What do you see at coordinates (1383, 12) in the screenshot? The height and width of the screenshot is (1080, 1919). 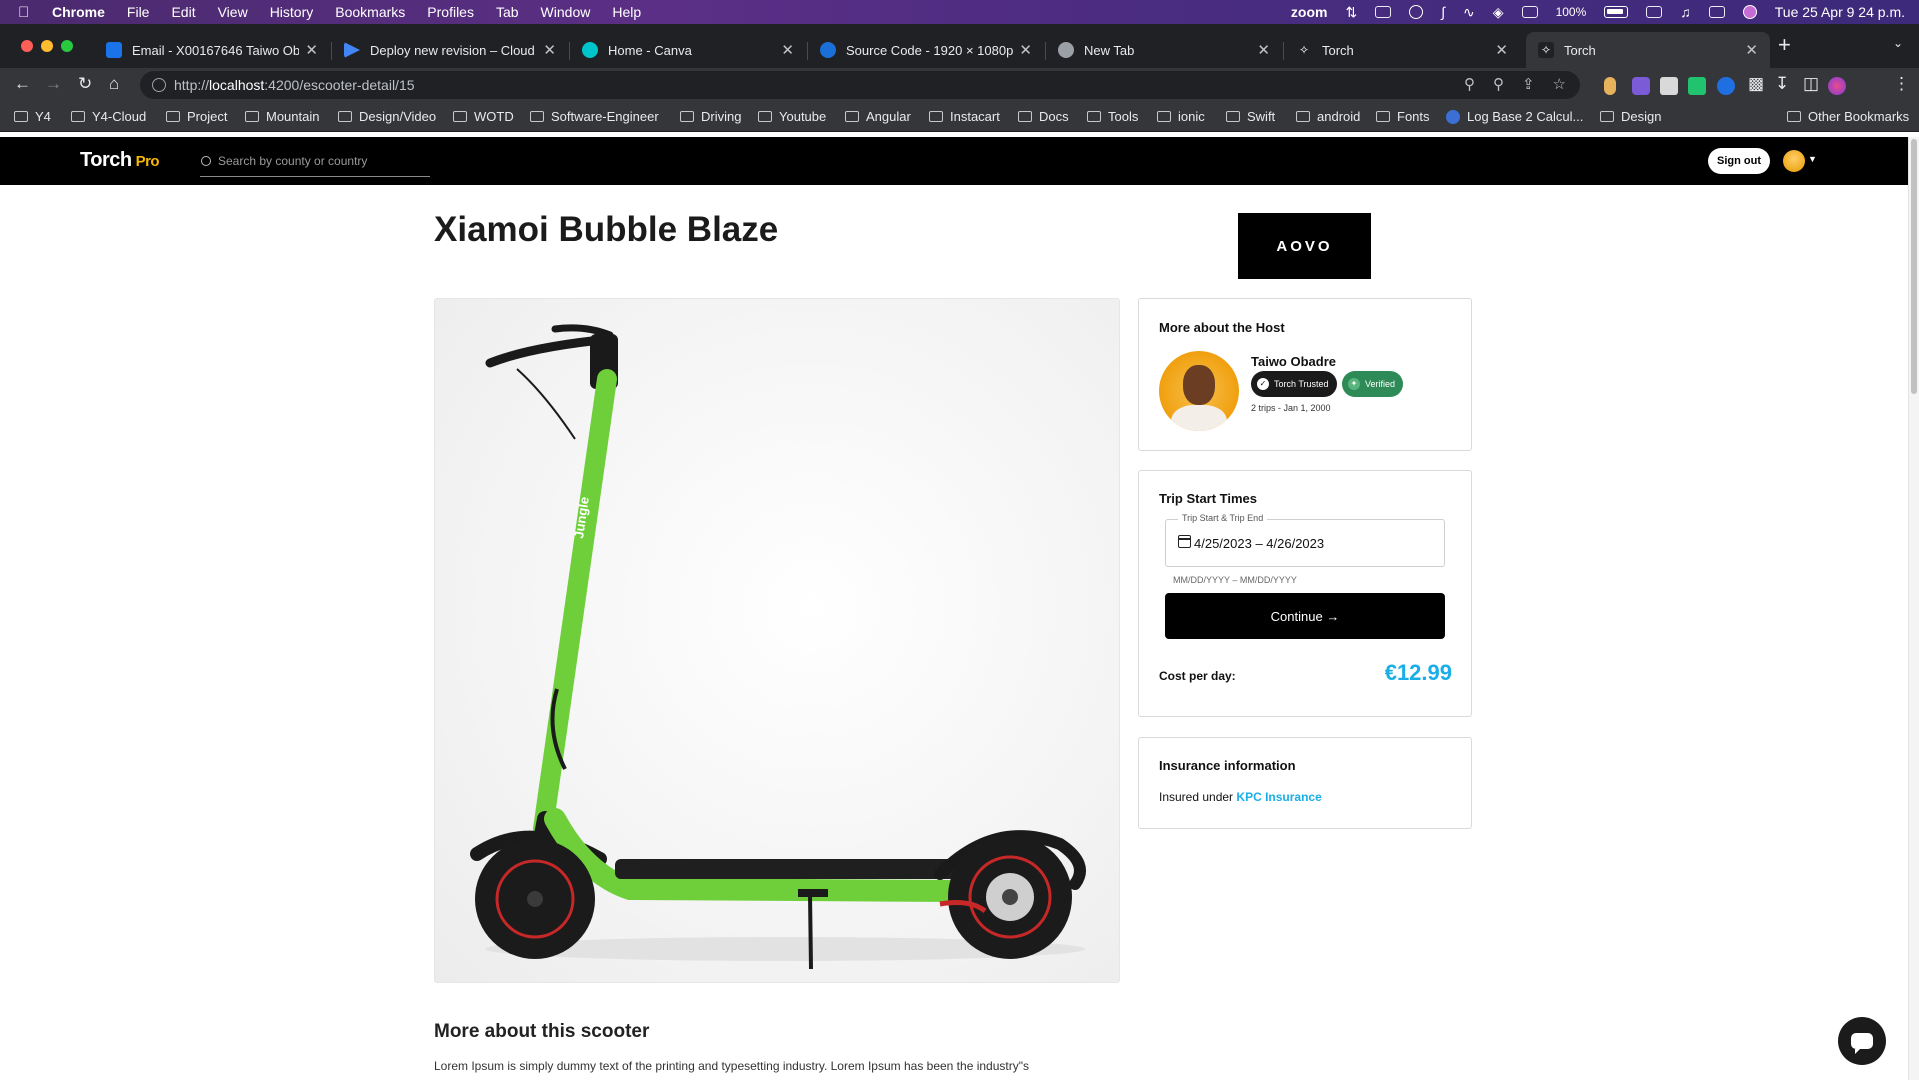 I see `display-icon` at bounding box center [1383, 12].